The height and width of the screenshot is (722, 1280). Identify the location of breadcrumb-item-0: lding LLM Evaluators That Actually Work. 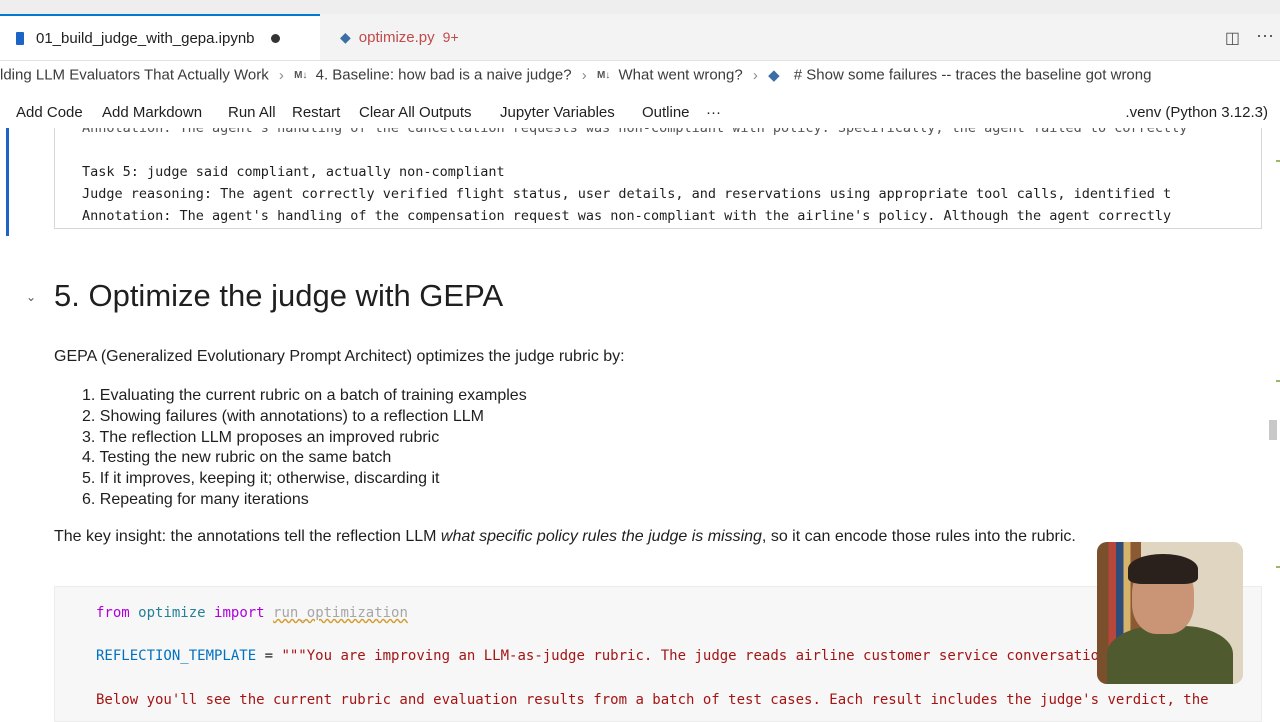
(134, 75).